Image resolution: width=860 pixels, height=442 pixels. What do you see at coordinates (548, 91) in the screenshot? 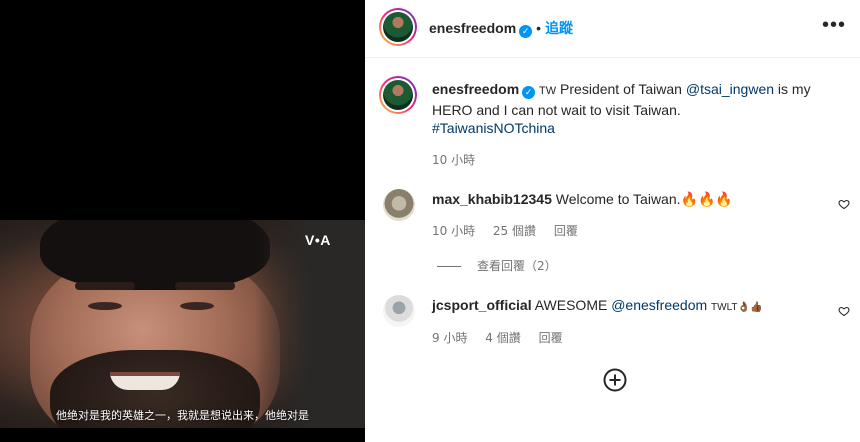
I see `caption-prefix: TW` at bounding box center [548, 91].